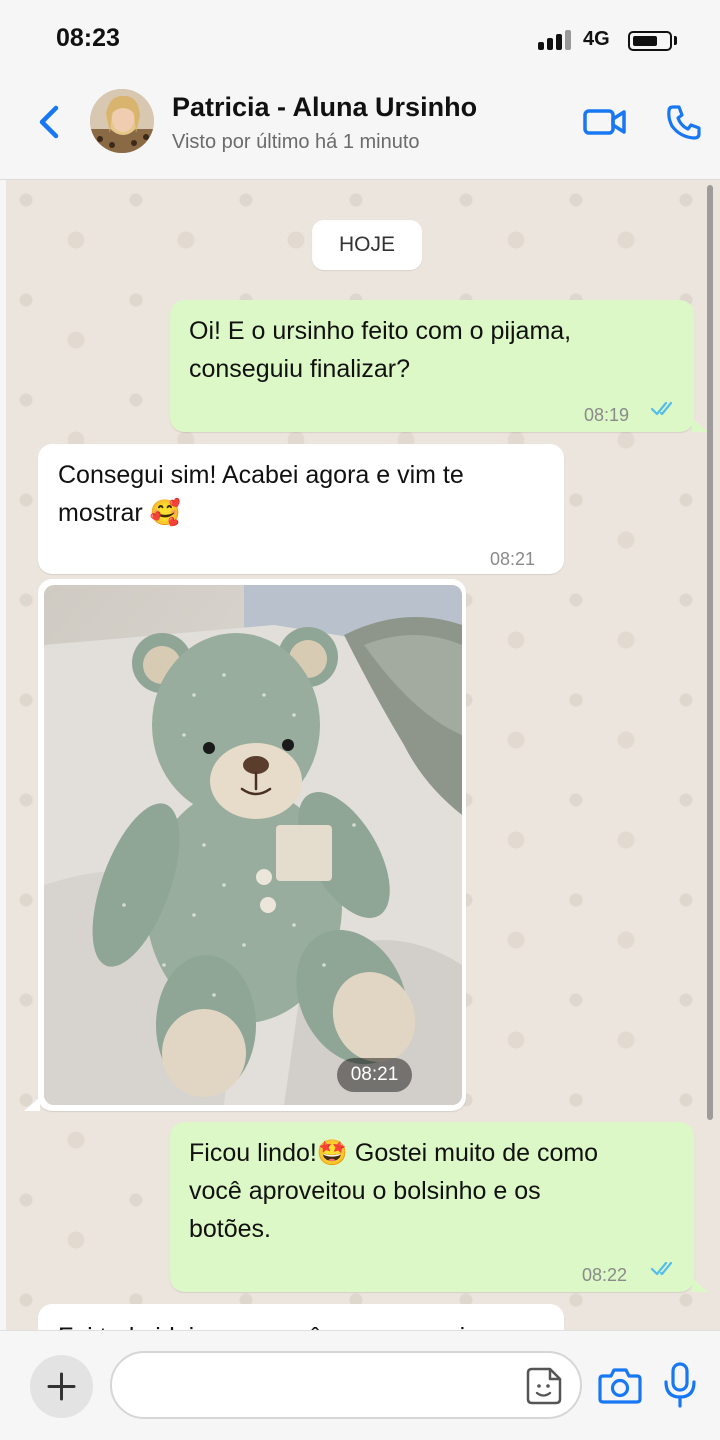 Image resolution: width=720 pixels, height=1440 pixels. I want to click on microphone-button, so click(680, 1385).